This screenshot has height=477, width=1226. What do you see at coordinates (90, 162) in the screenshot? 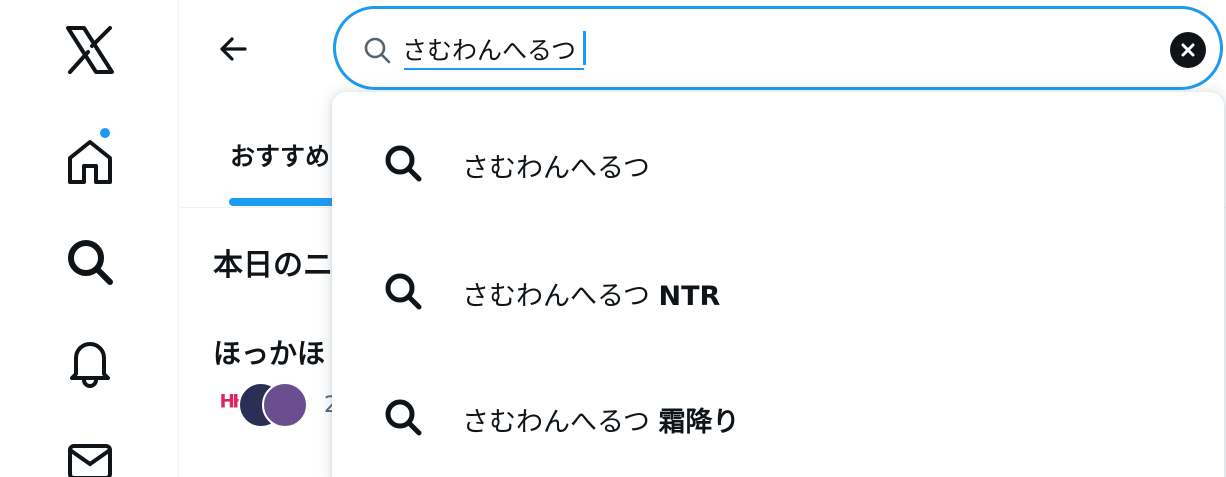
I see `home-icon` at bounding box center [90, 162].